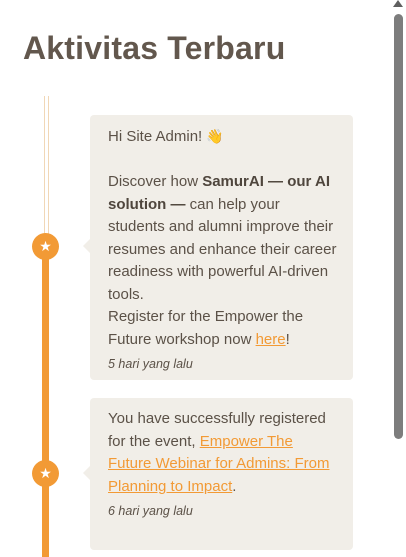  I want to click on register-link: here, so click(271, 339).